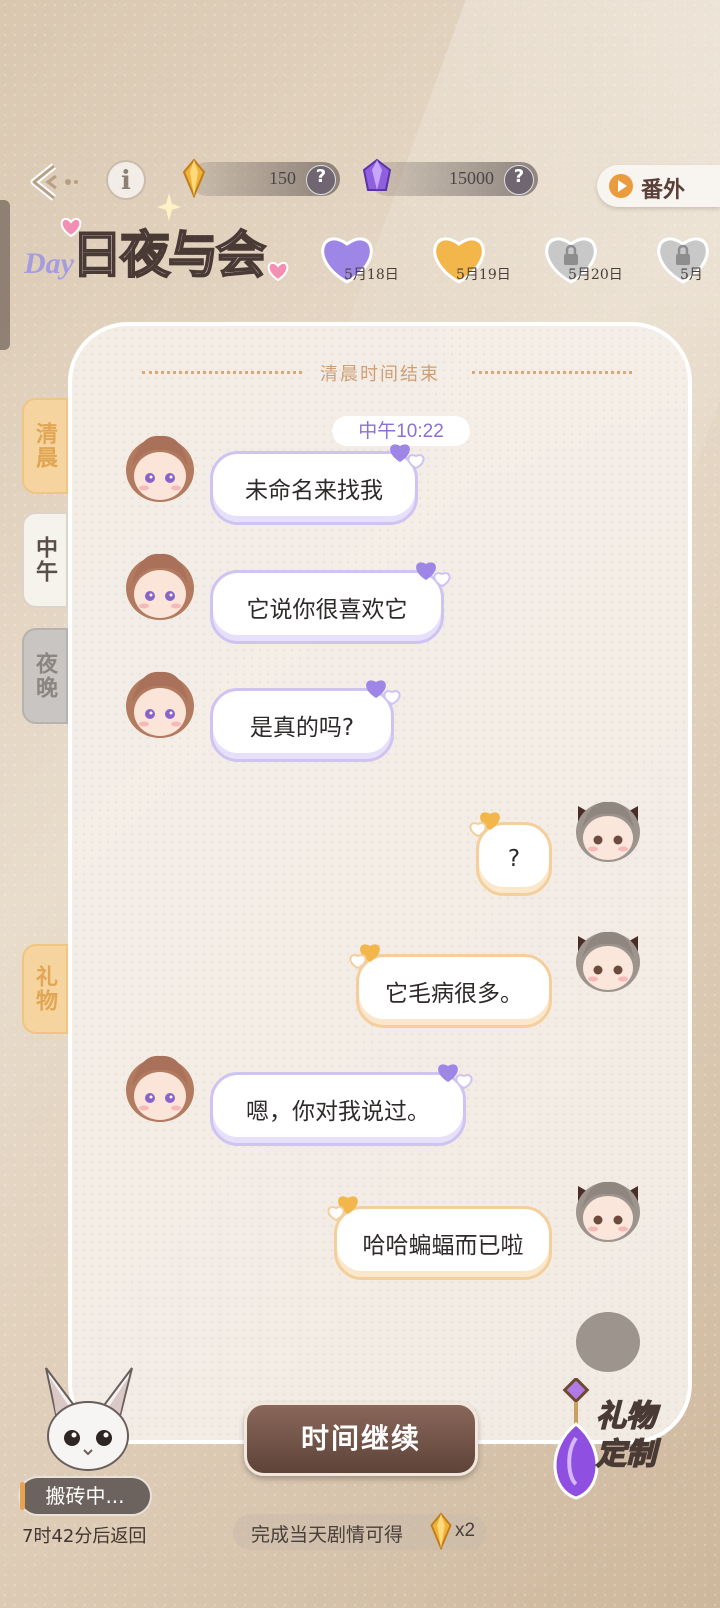 Image resolution: width=720 pixels, height=1608 pixels. Describe the element at coordinates (361, 1439) in the screenshot. I see `continue-time-button: 时间继续` at that location.